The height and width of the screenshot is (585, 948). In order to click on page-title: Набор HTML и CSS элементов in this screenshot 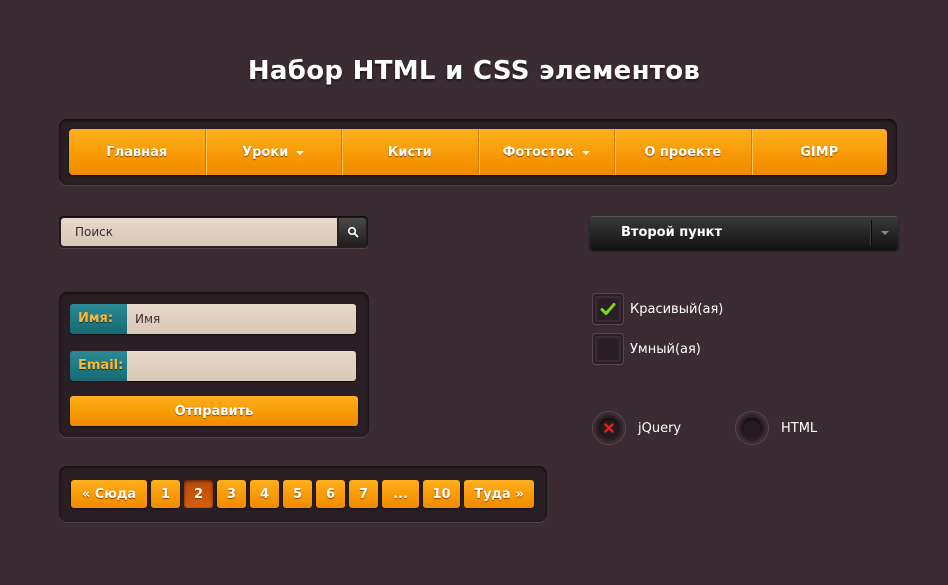, I will do `click(474, 71)`.